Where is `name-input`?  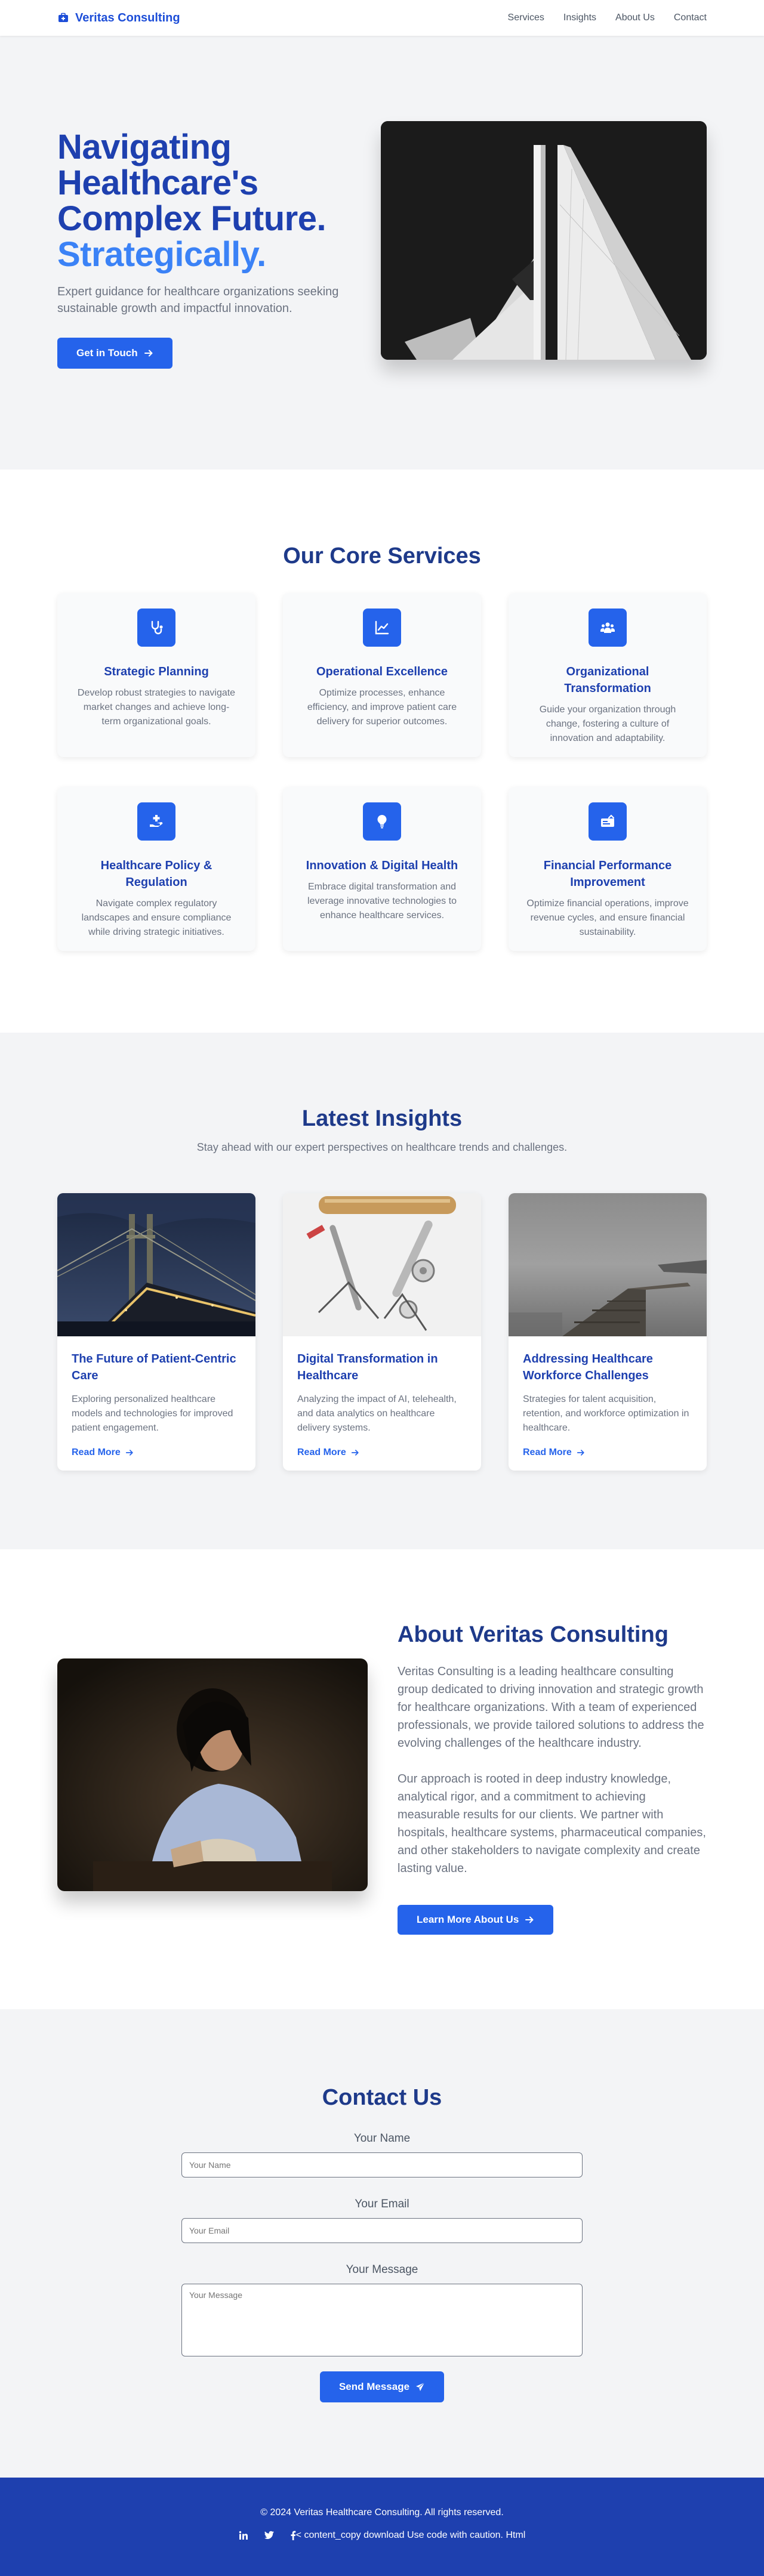 name-input is located at coordinates (382, 2164).